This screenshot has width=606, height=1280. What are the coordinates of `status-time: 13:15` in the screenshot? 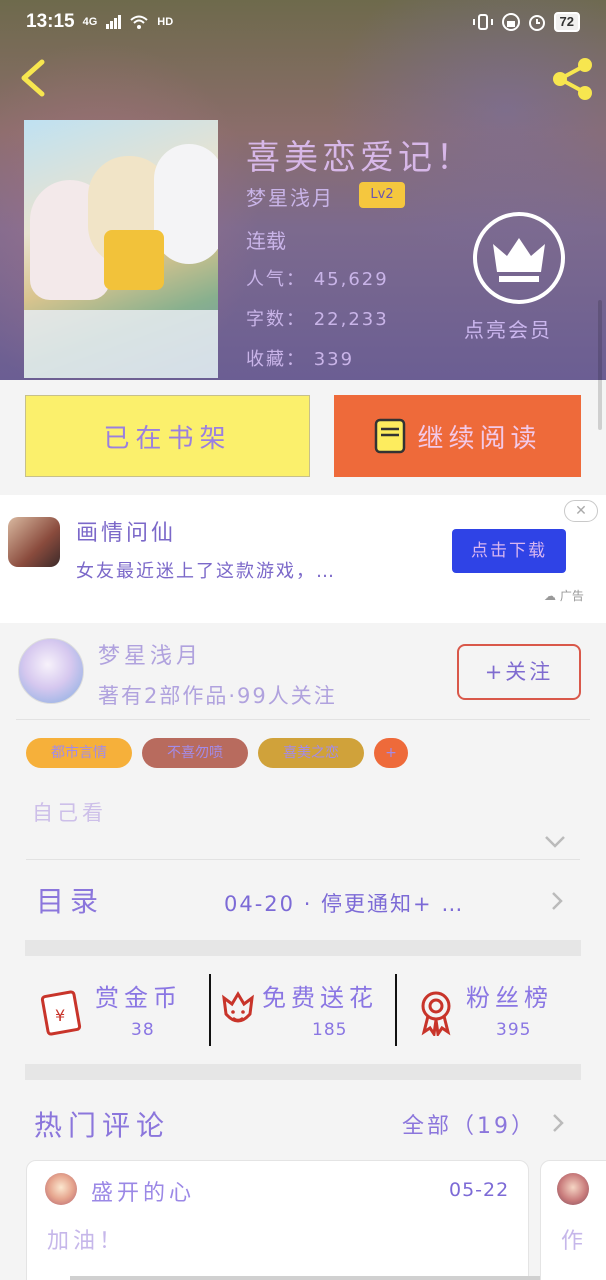 It's located at (50, 21).